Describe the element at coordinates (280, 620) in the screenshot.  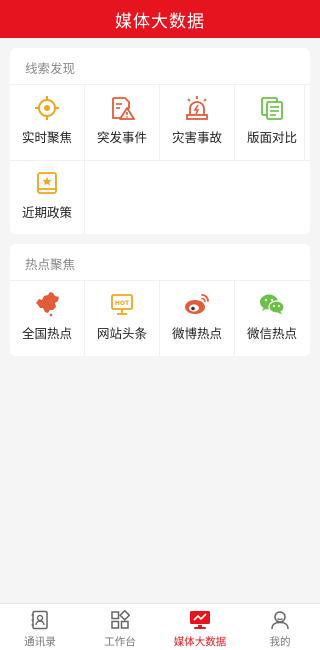
I see `profile-icon` at that location.